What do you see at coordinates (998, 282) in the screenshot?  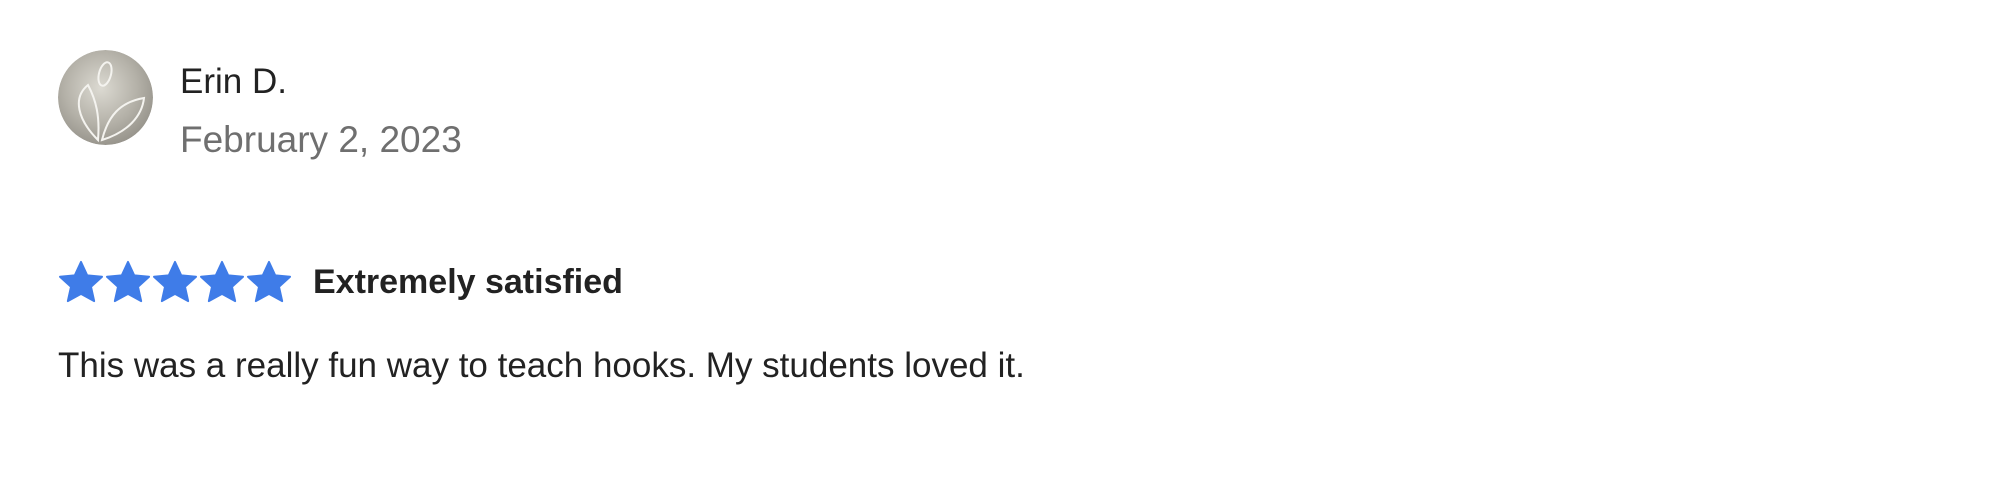 I see `rating-row: Extremely satisfied` at bounding box center [998, 282].